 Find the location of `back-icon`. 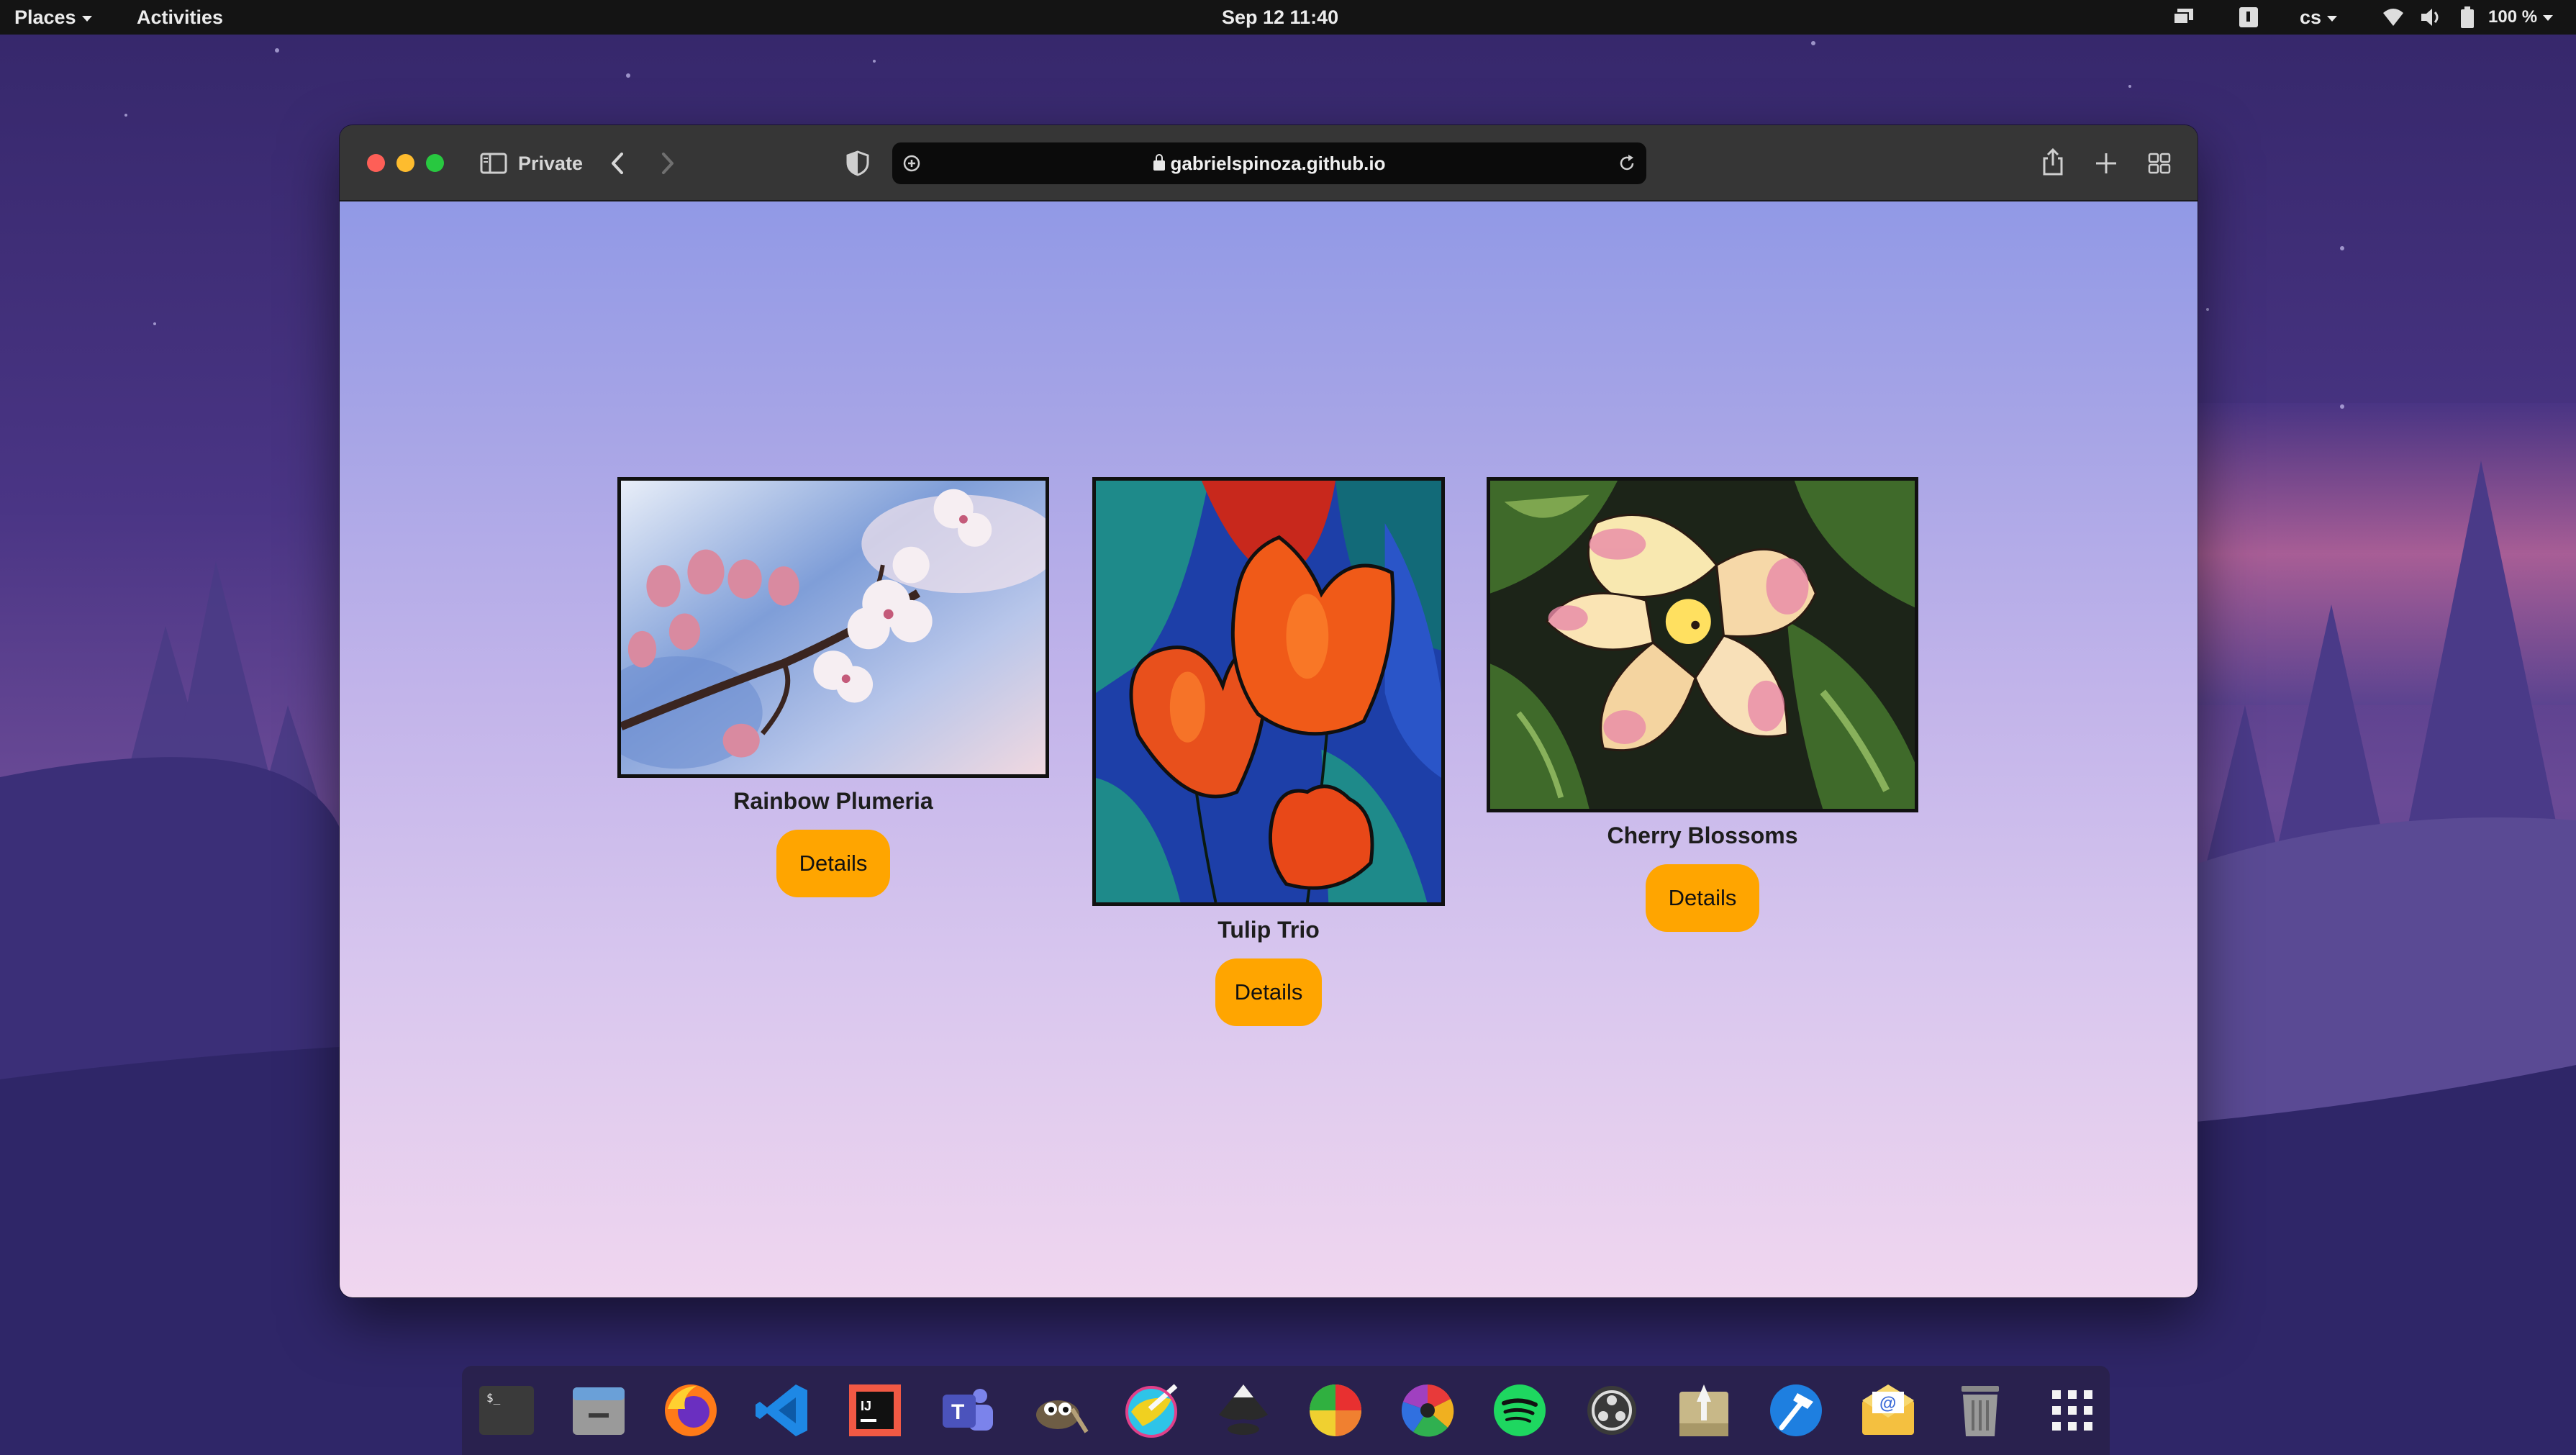

back-icon is located at coordinates (618, 163).